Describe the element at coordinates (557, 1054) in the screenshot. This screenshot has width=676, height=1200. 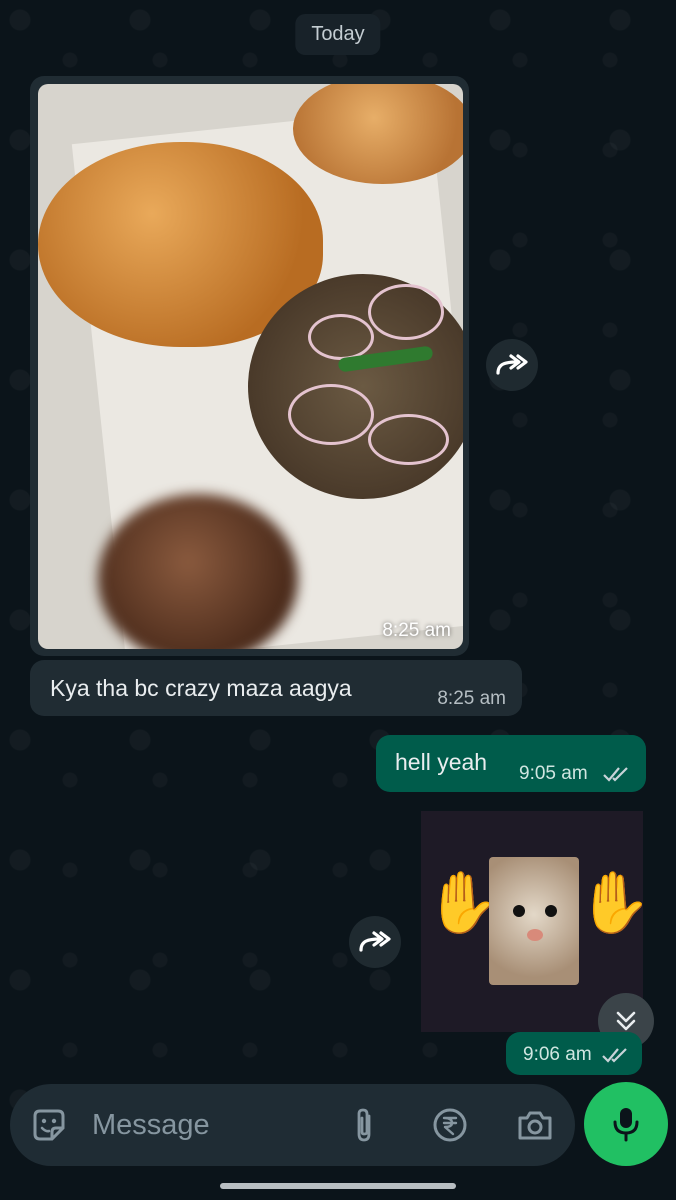
I see `message-time: 9:06 am` at that location.